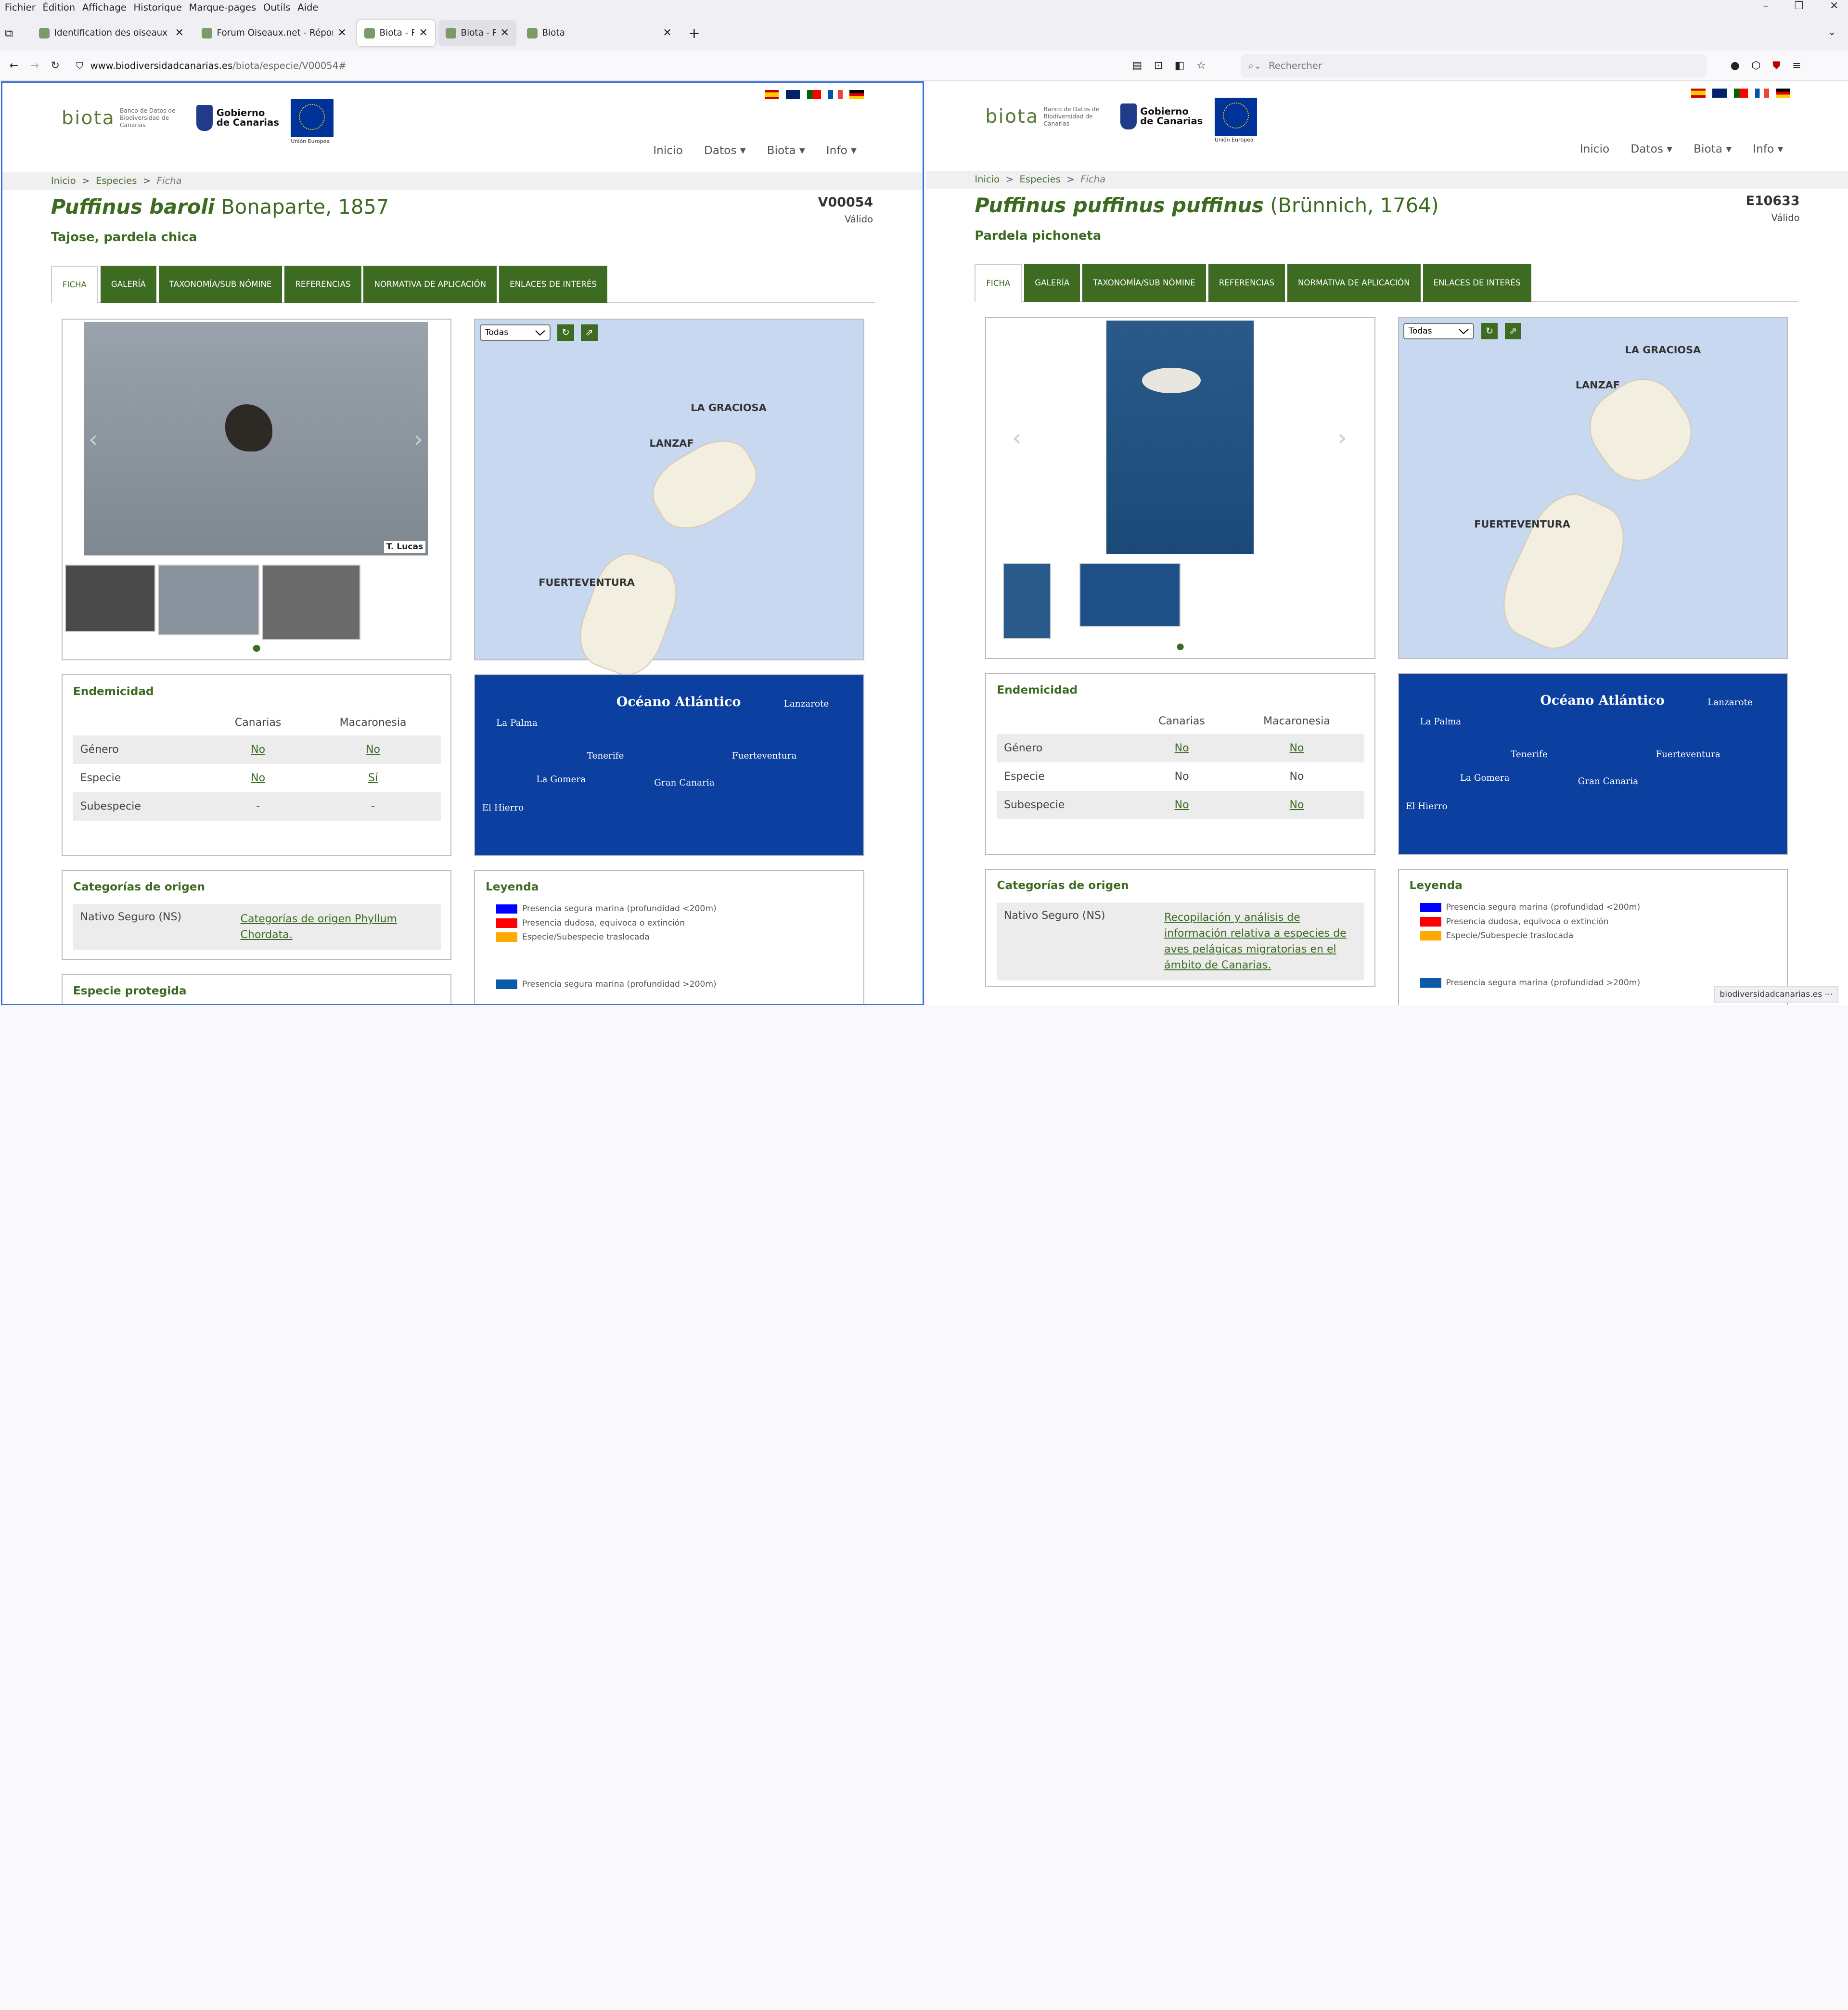 This screenshot has width=1848, height=2010. Describe the element at coordinates (307, 8) in the screenshot. I see `menu-aide: Aide` at that location.